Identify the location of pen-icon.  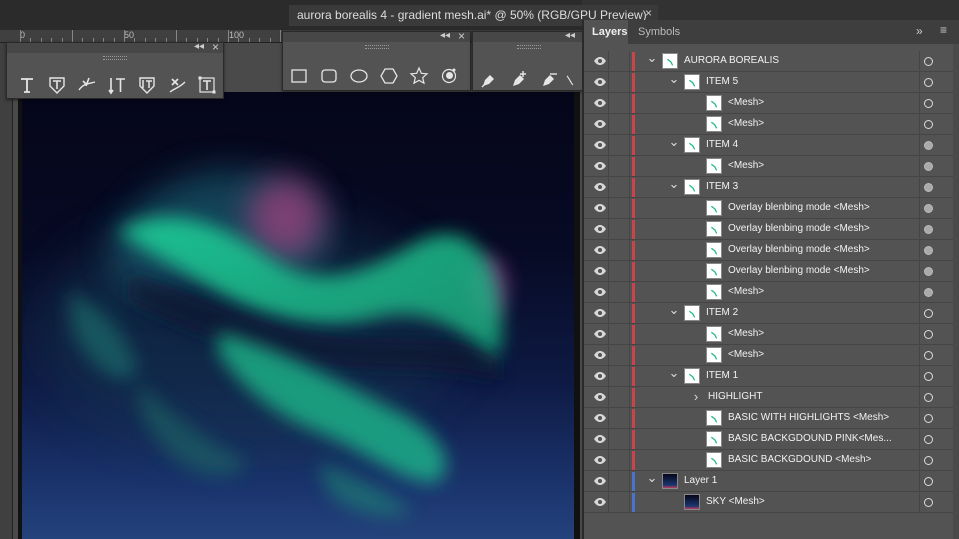
(489, 80).